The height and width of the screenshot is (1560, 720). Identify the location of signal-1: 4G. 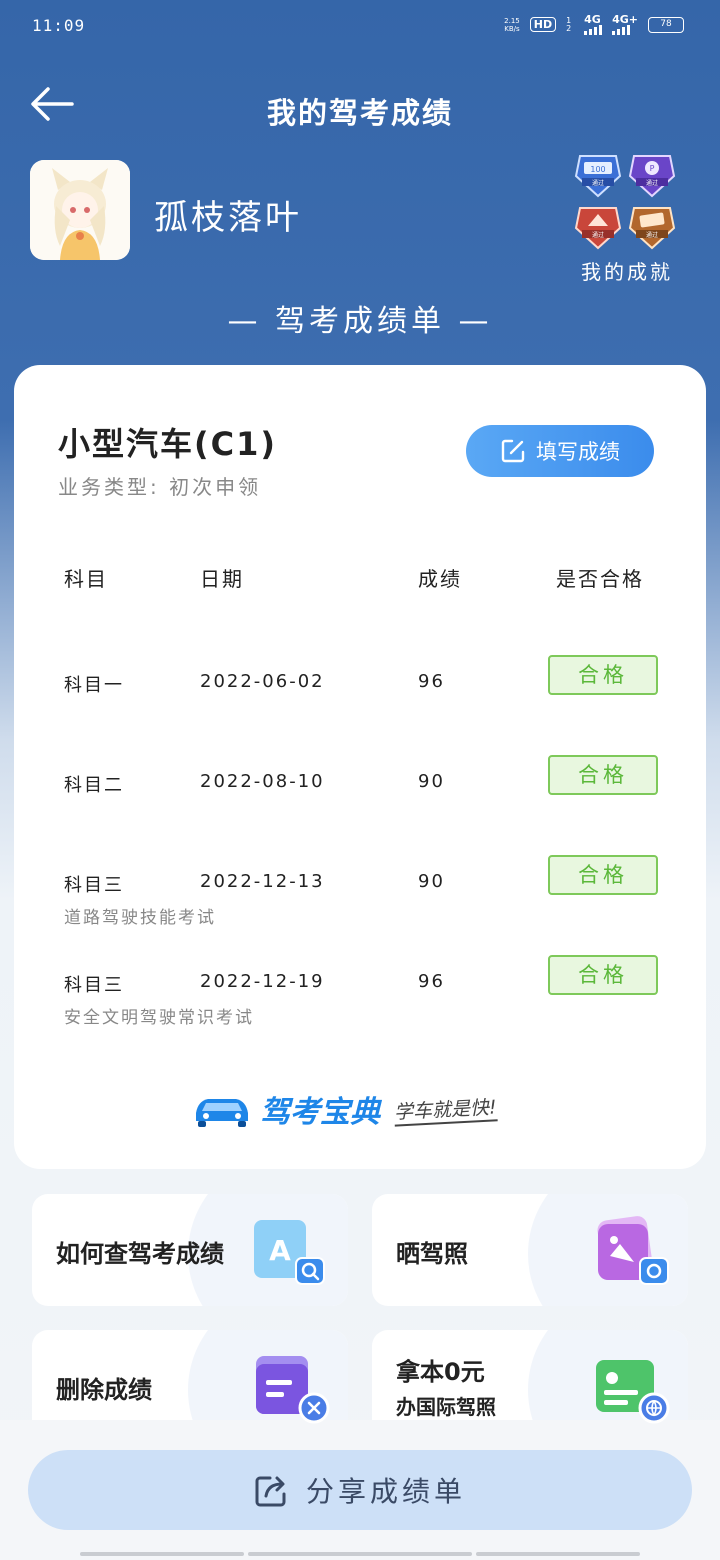
(593, 24).